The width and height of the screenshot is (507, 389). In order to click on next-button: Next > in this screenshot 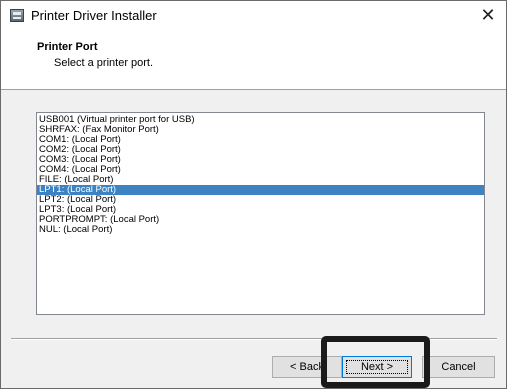, I will do `click(377, 367)`.